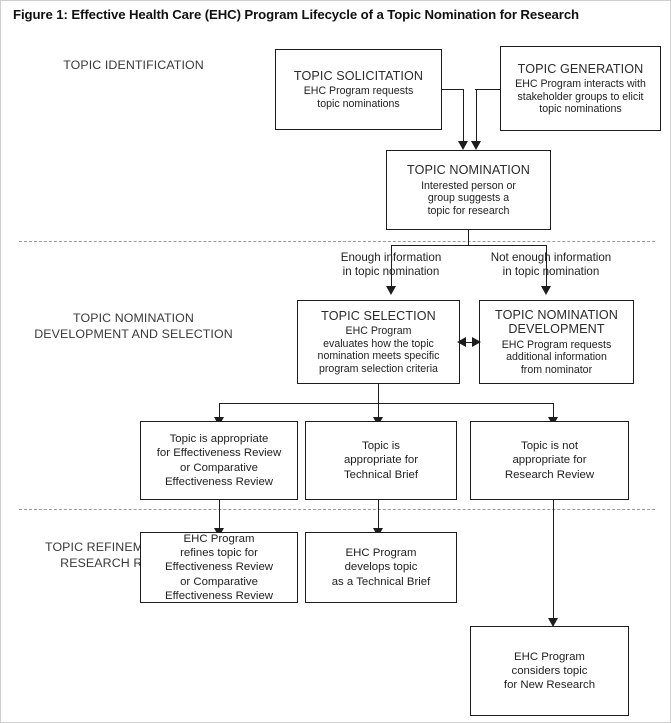  Describe the element at coordinates (468, 238) in the screenshot. I see `connector-nomination-stem` at that location.